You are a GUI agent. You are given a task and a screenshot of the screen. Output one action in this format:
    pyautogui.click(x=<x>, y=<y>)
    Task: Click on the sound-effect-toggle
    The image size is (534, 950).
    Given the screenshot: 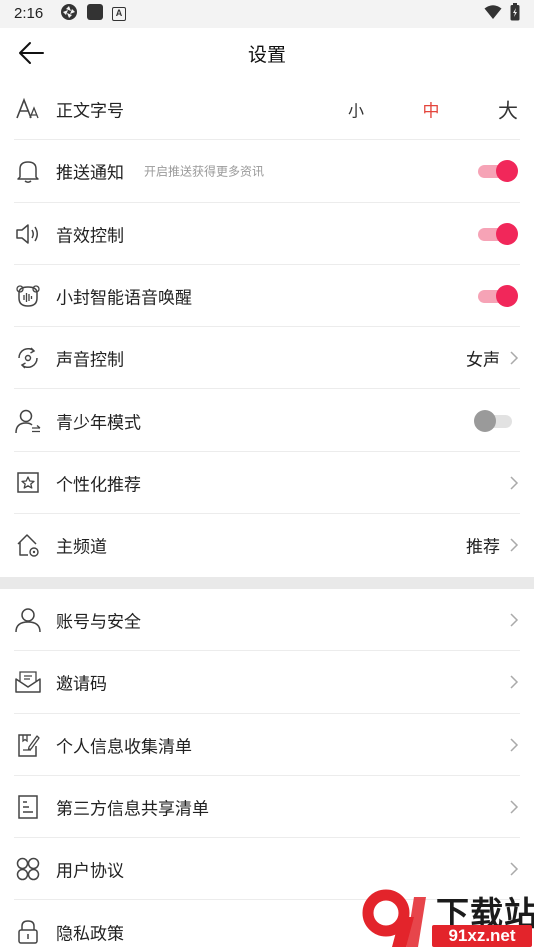 What is the action you would take?
    pyautogui.click(x=498, y=234)
    